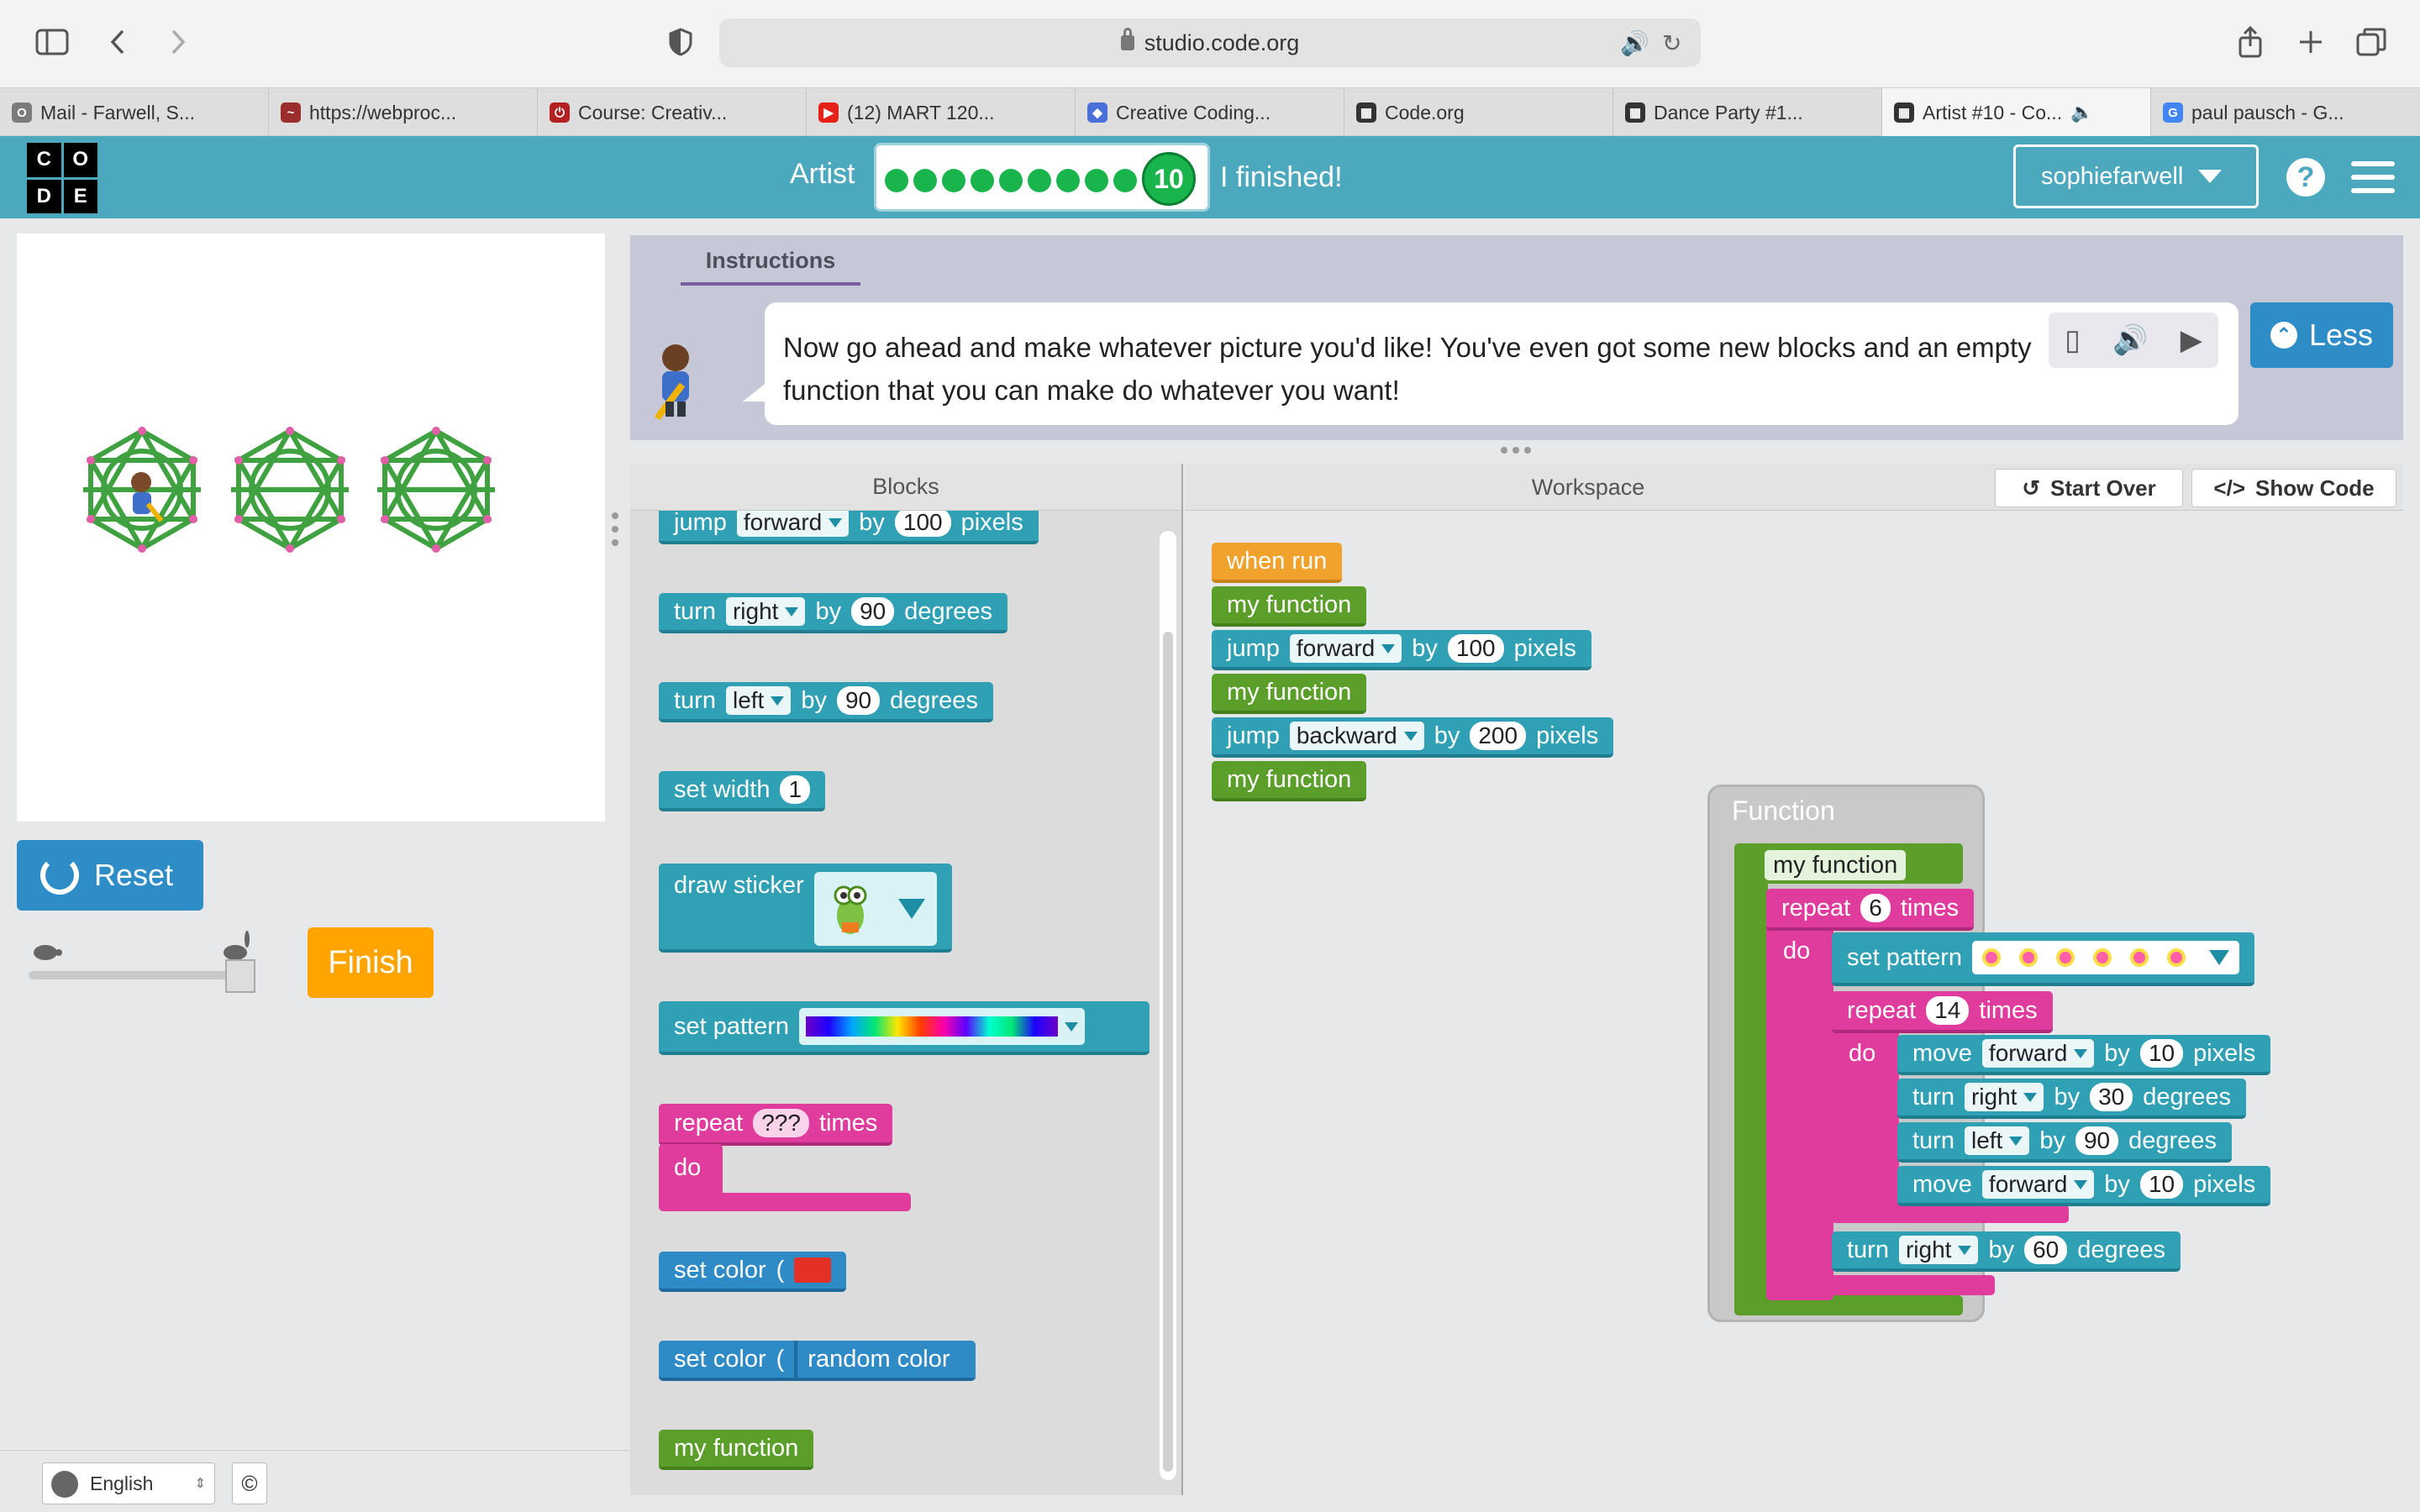  Describe the element at coordinates (1836, 865) in the screenshot. I see `function-name-field: my function` at that location.